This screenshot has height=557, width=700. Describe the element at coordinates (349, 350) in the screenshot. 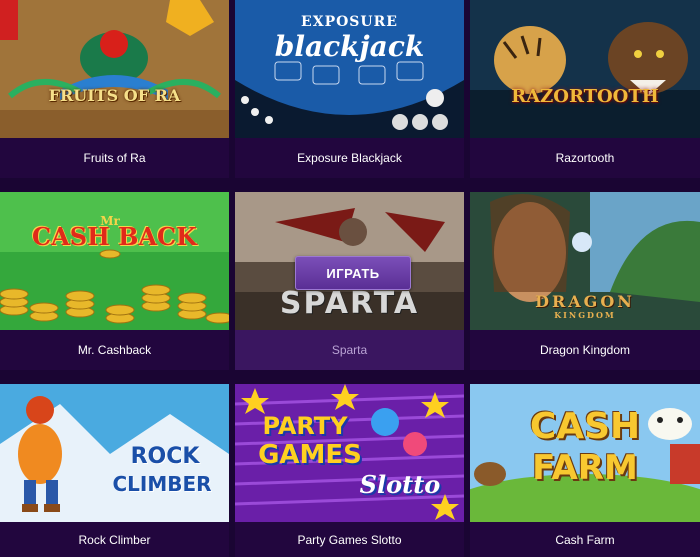

I see `game-caption: Sparta` at that location.